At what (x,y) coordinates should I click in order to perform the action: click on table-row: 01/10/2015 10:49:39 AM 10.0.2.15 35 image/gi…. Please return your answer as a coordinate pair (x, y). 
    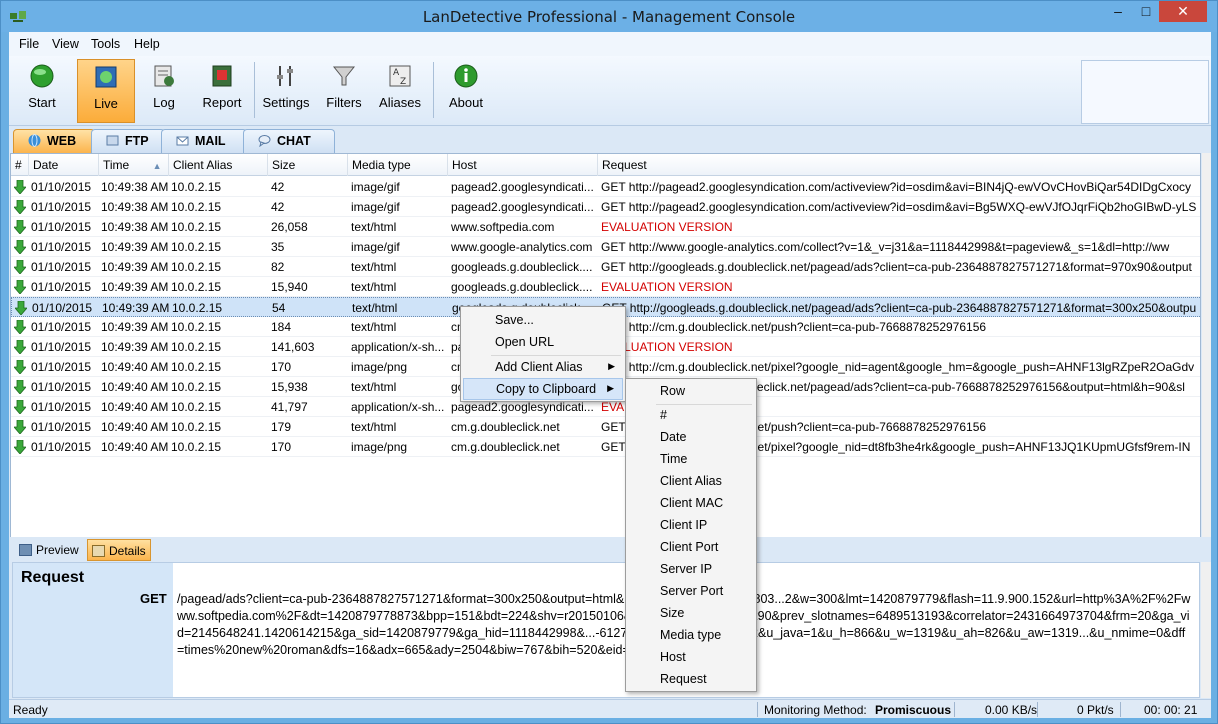
    Looking at the image, I should click on (605, 247).